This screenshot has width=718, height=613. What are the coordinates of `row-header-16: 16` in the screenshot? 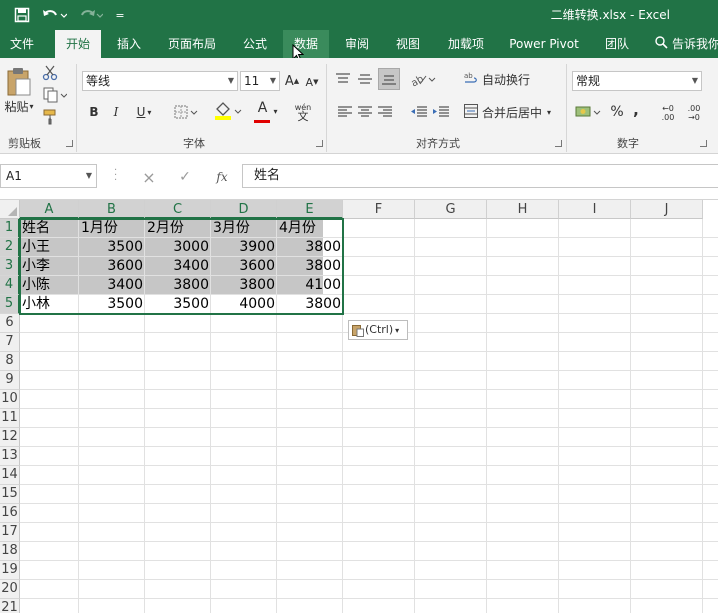 It's located at (10, 513).